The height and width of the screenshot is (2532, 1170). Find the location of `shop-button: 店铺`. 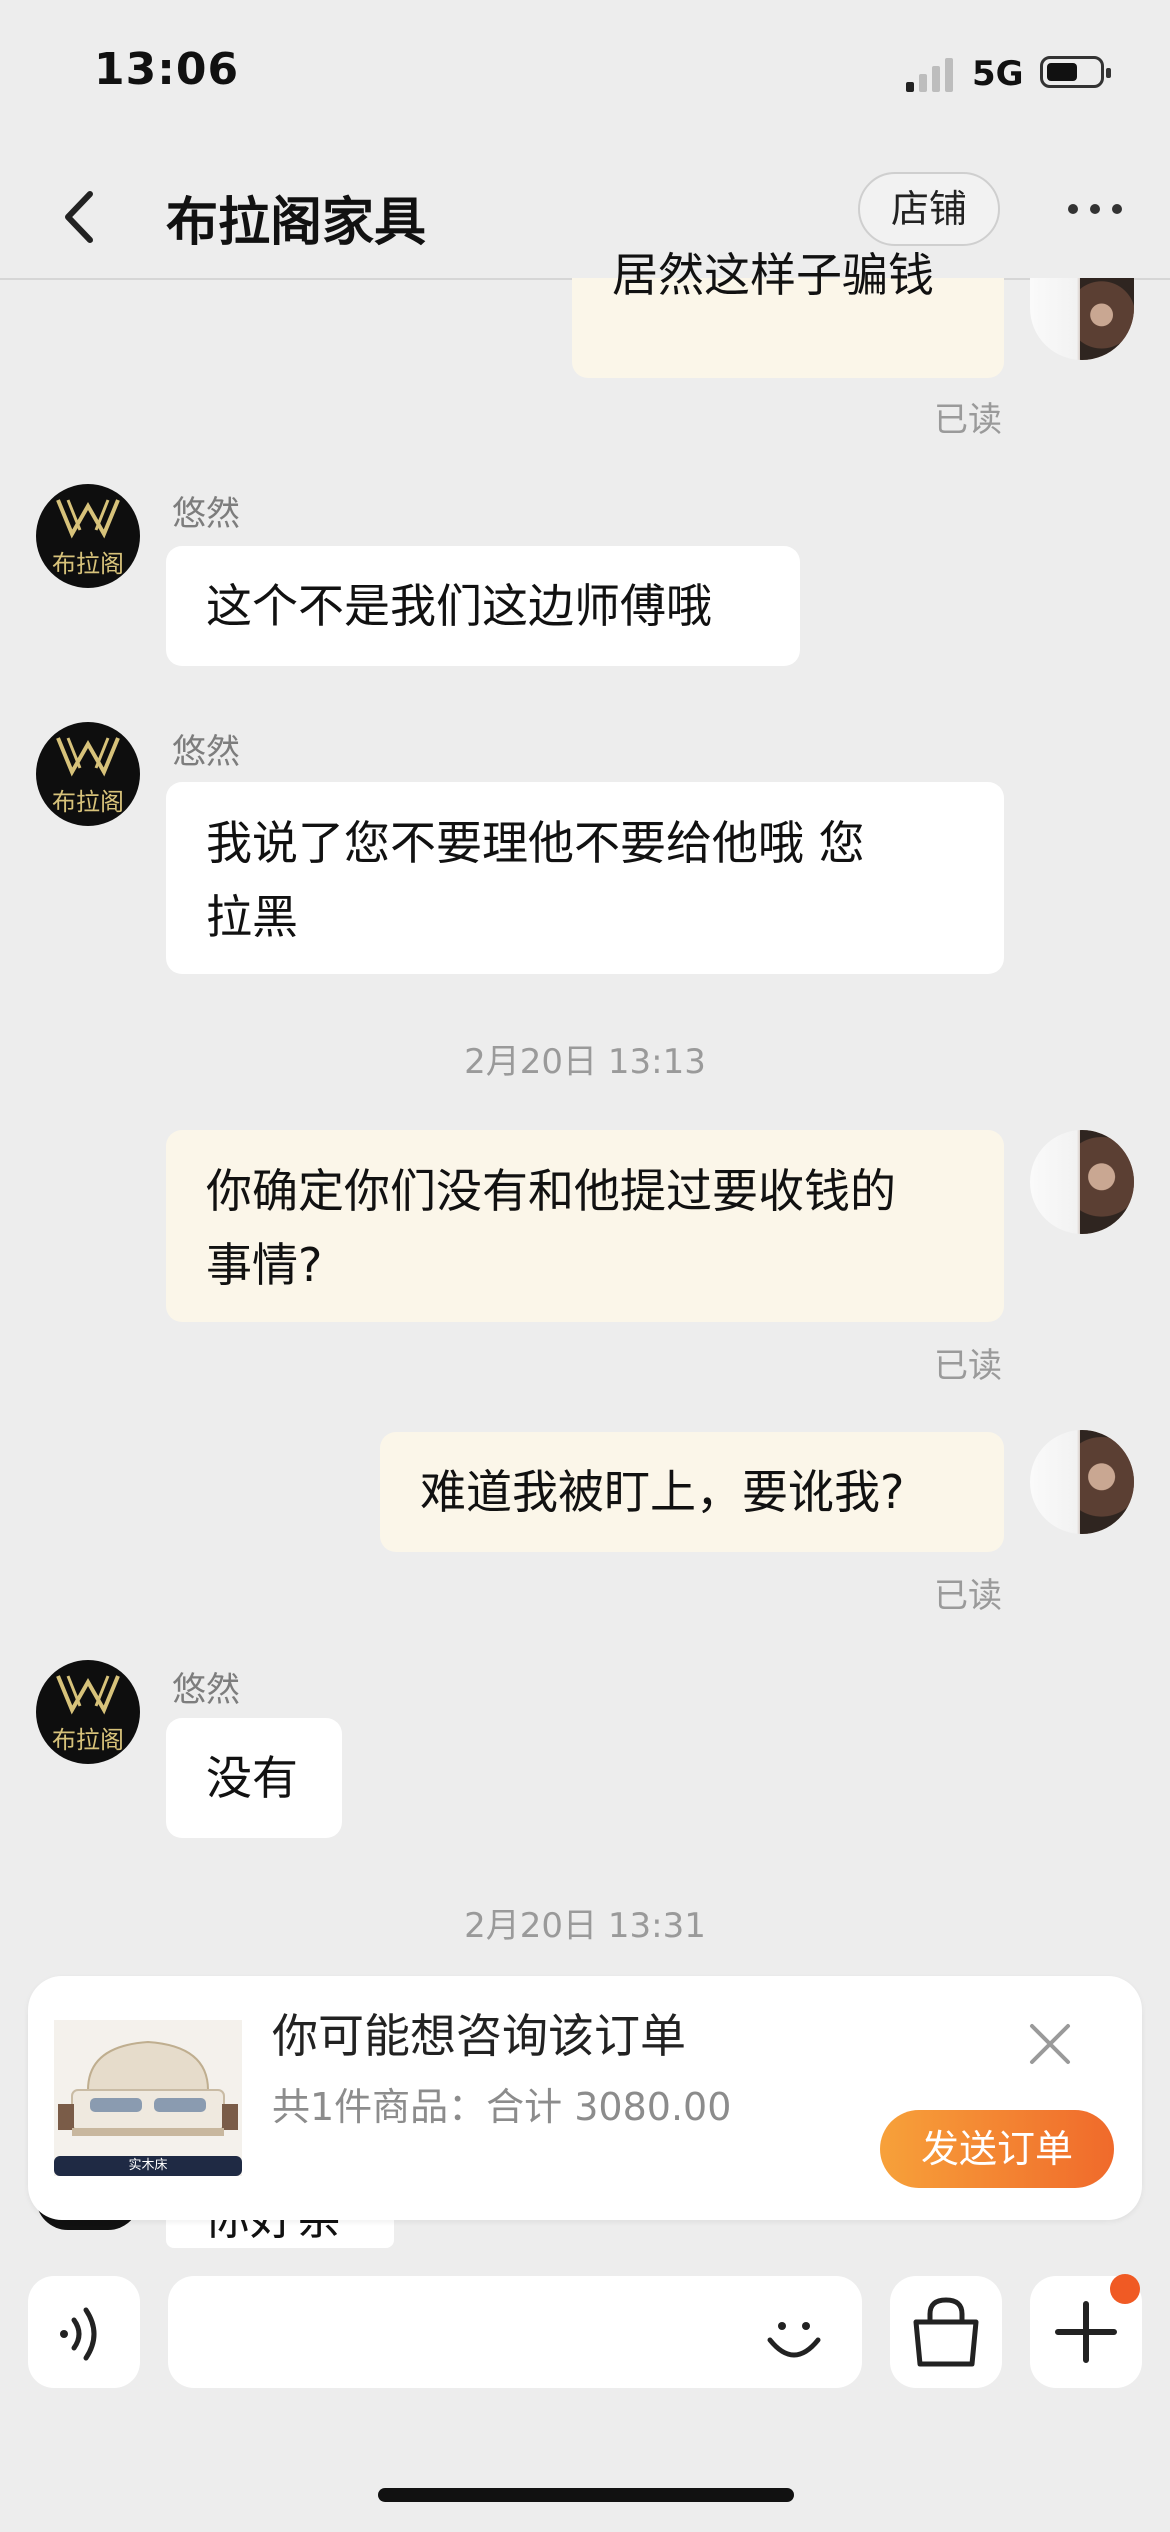

shop-button: 店铺 is located at coordinates (929, 209).